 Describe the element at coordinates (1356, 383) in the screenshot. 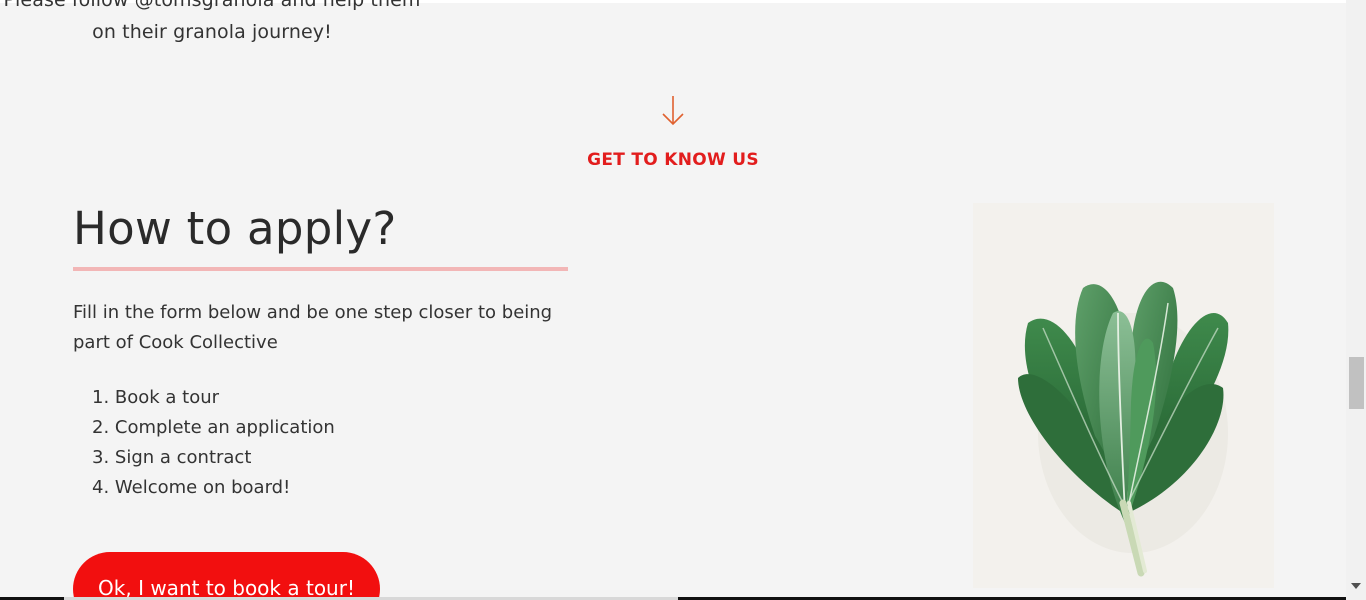

I see `scrollbar-thumb` at that location.